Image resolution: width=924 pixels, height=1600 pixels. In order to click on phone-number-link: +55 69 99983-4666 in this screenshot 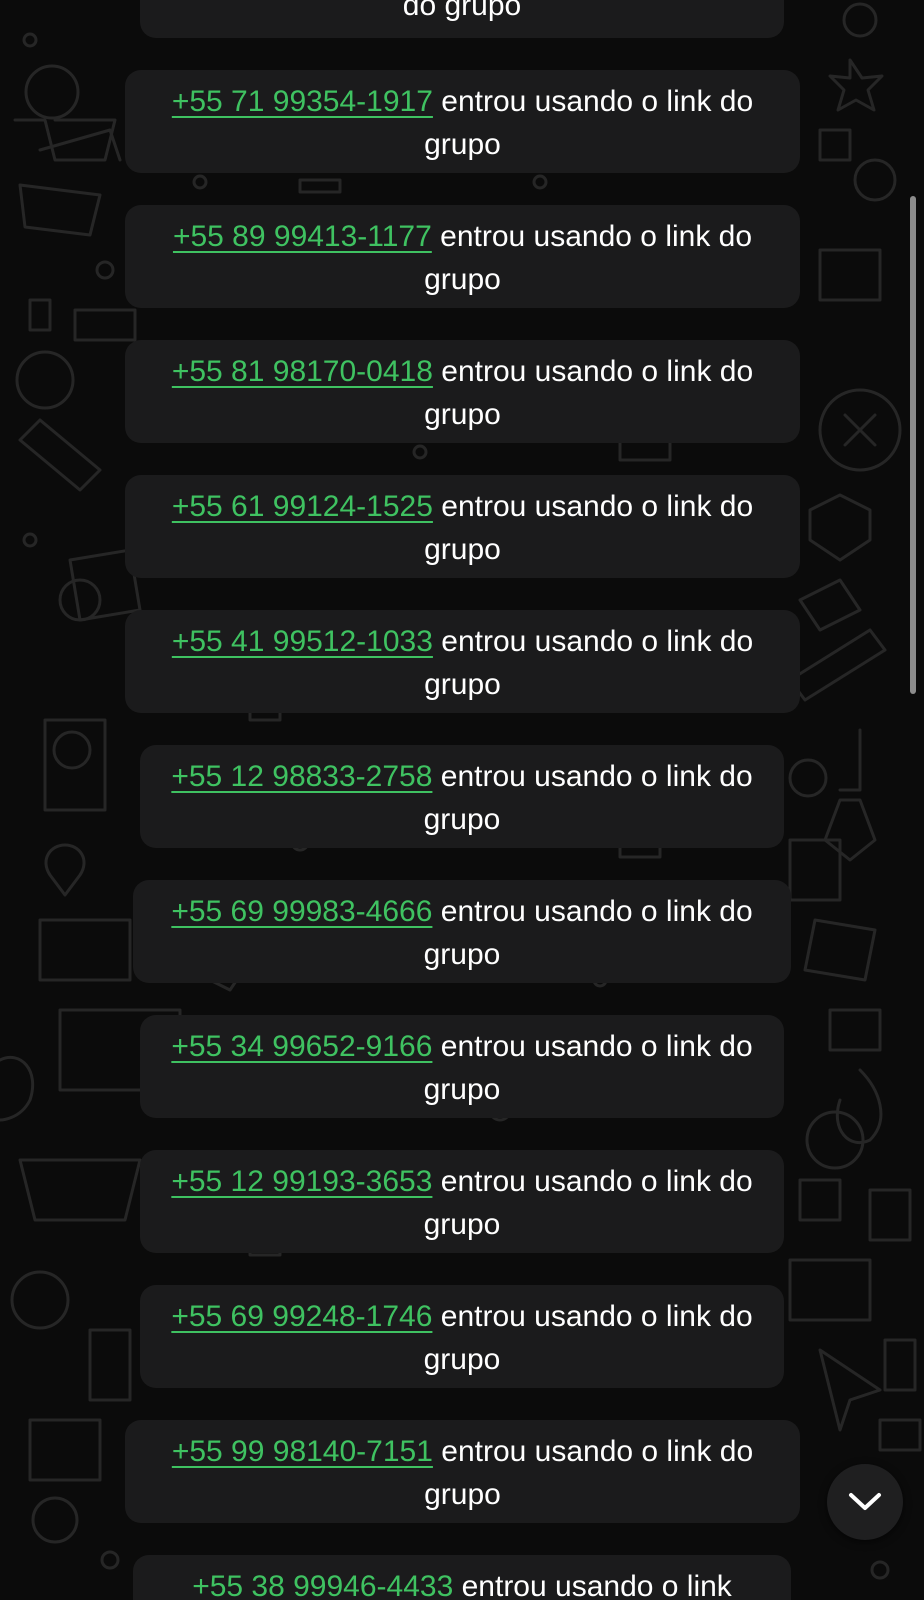, I will do `click(301, 911)`.